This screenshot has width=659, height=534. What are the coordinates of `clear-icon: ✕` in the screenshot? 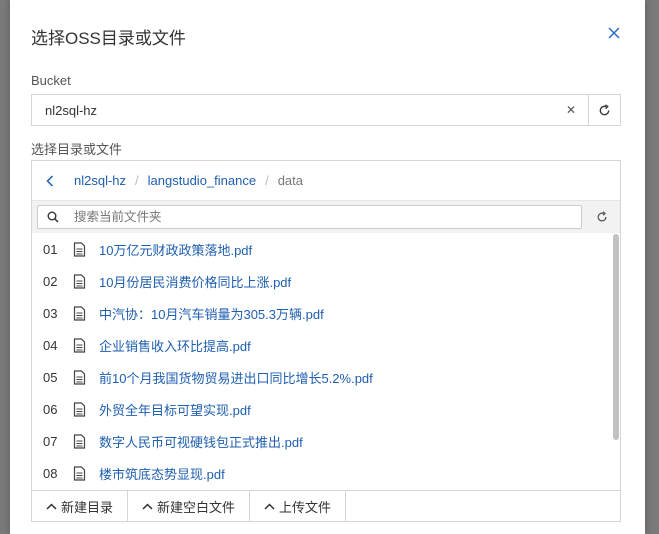 It's located at (571, 110).